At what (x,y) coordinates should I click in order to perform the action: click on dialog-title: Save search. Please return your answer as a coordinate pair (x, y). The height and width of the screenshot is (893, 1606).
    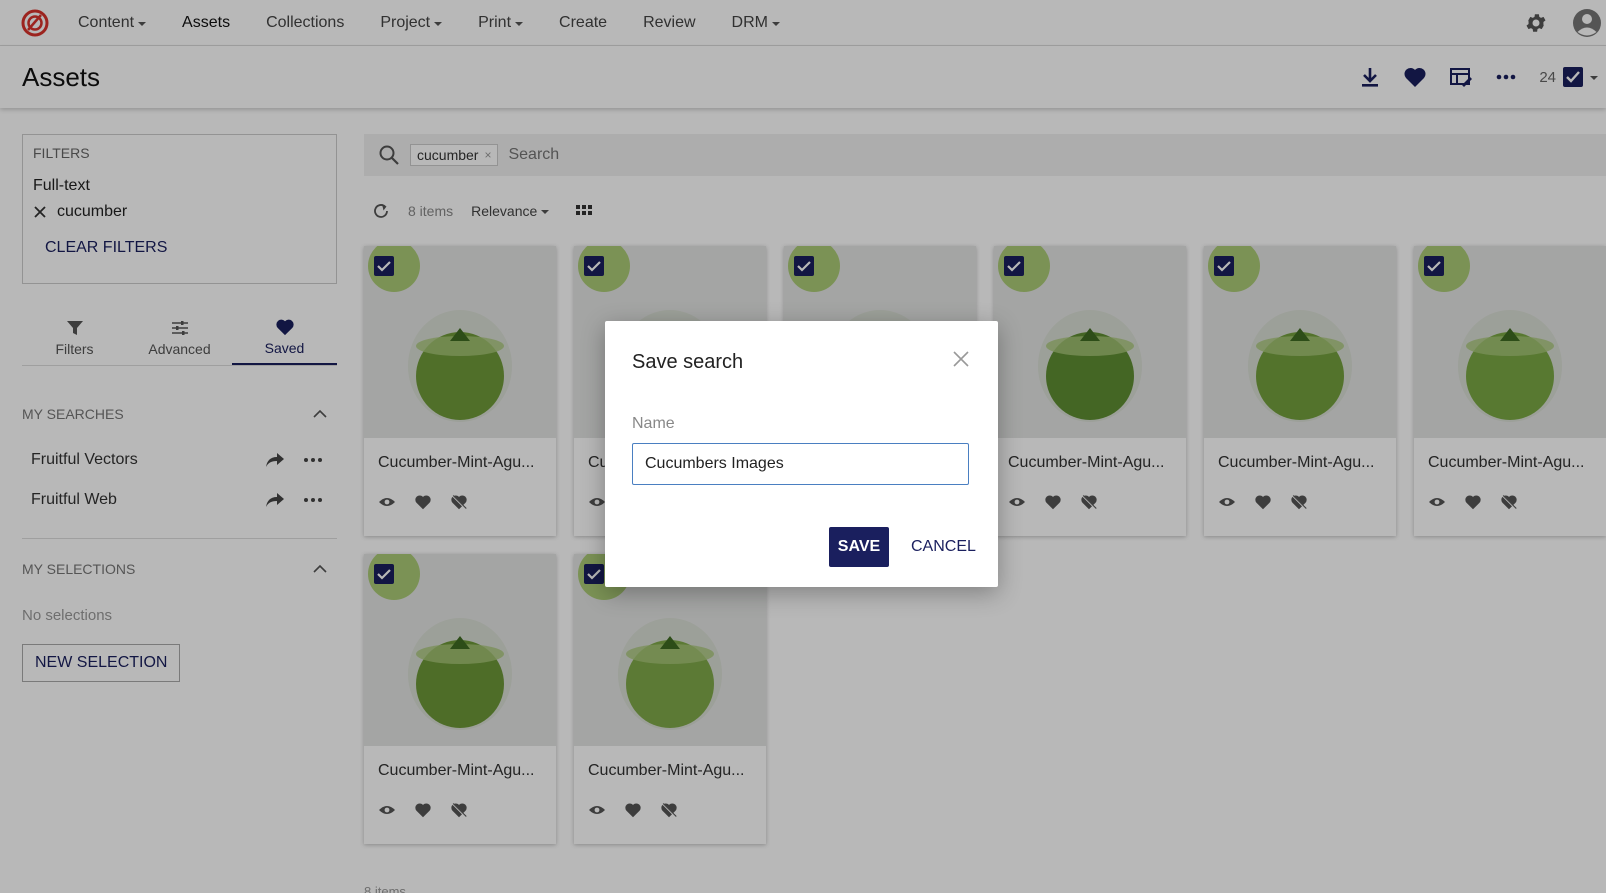
    Looking at the image, I should click on (688, 362).